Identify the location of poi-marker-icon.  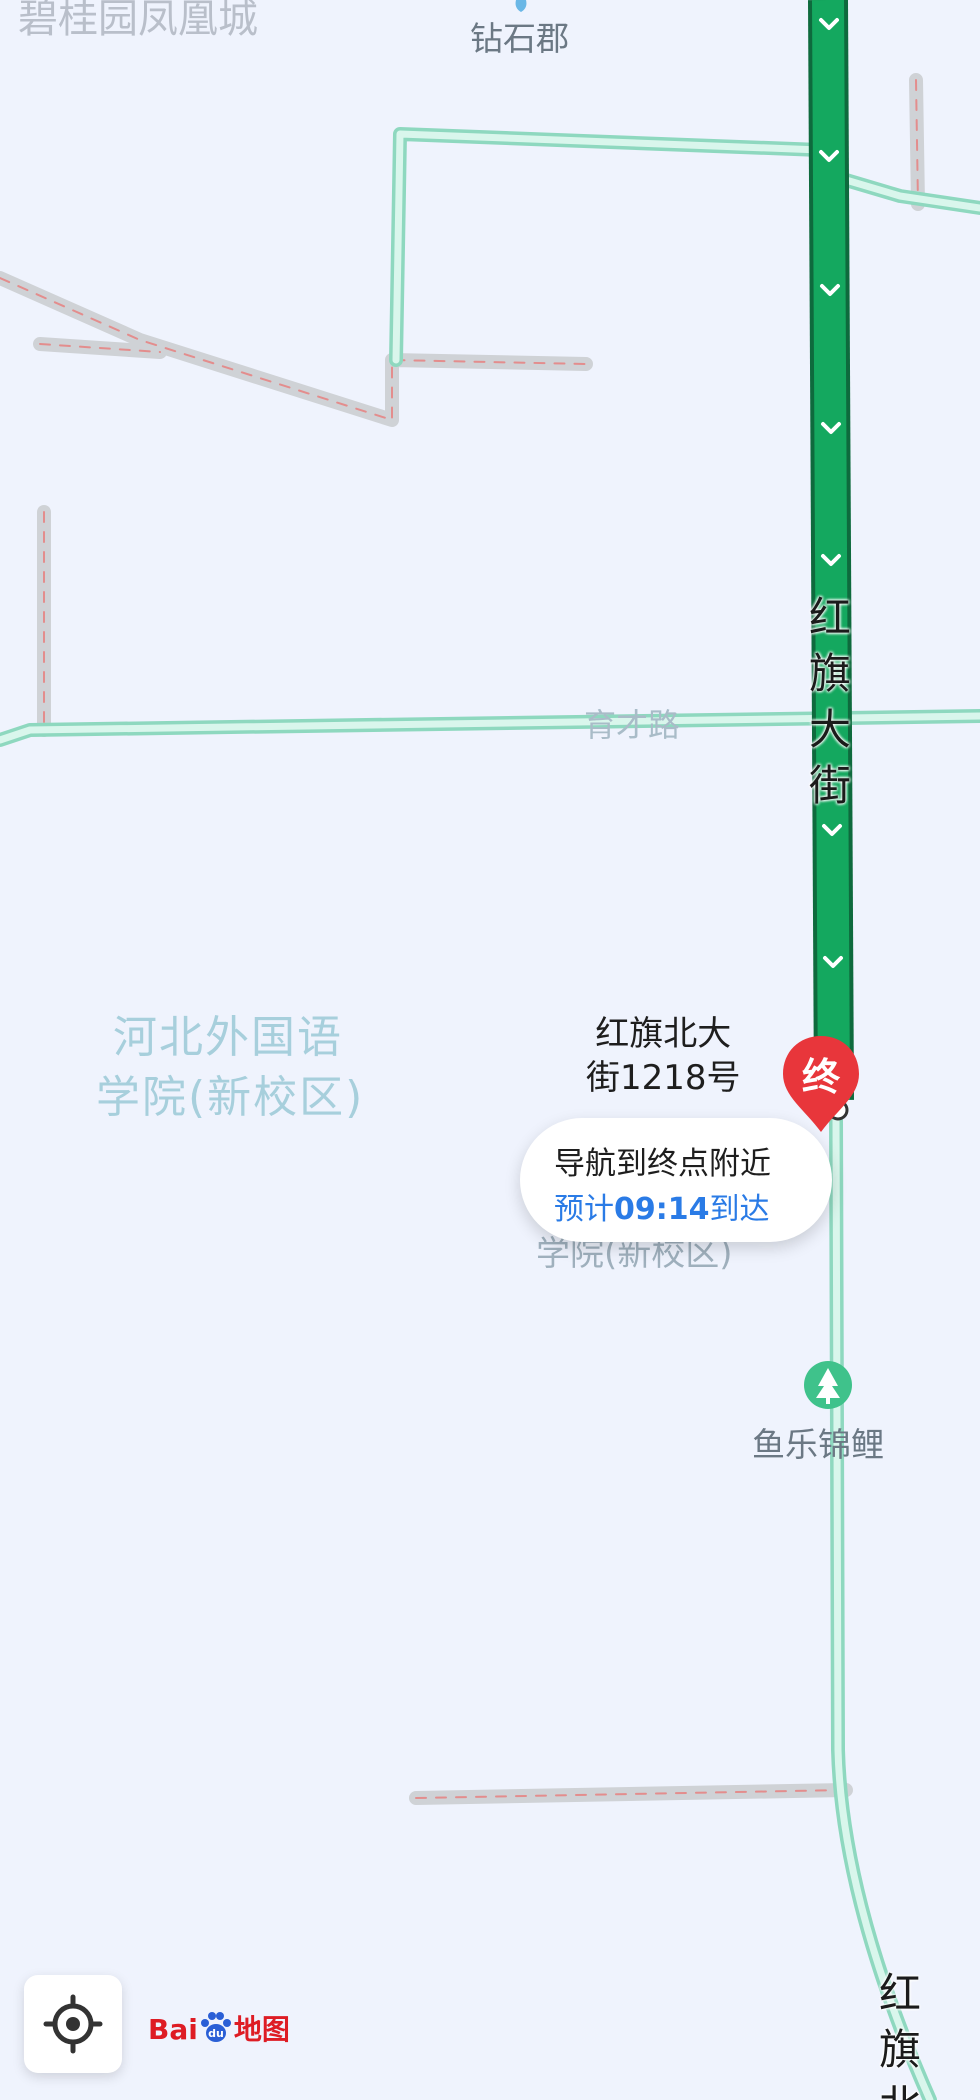
(521, 6).